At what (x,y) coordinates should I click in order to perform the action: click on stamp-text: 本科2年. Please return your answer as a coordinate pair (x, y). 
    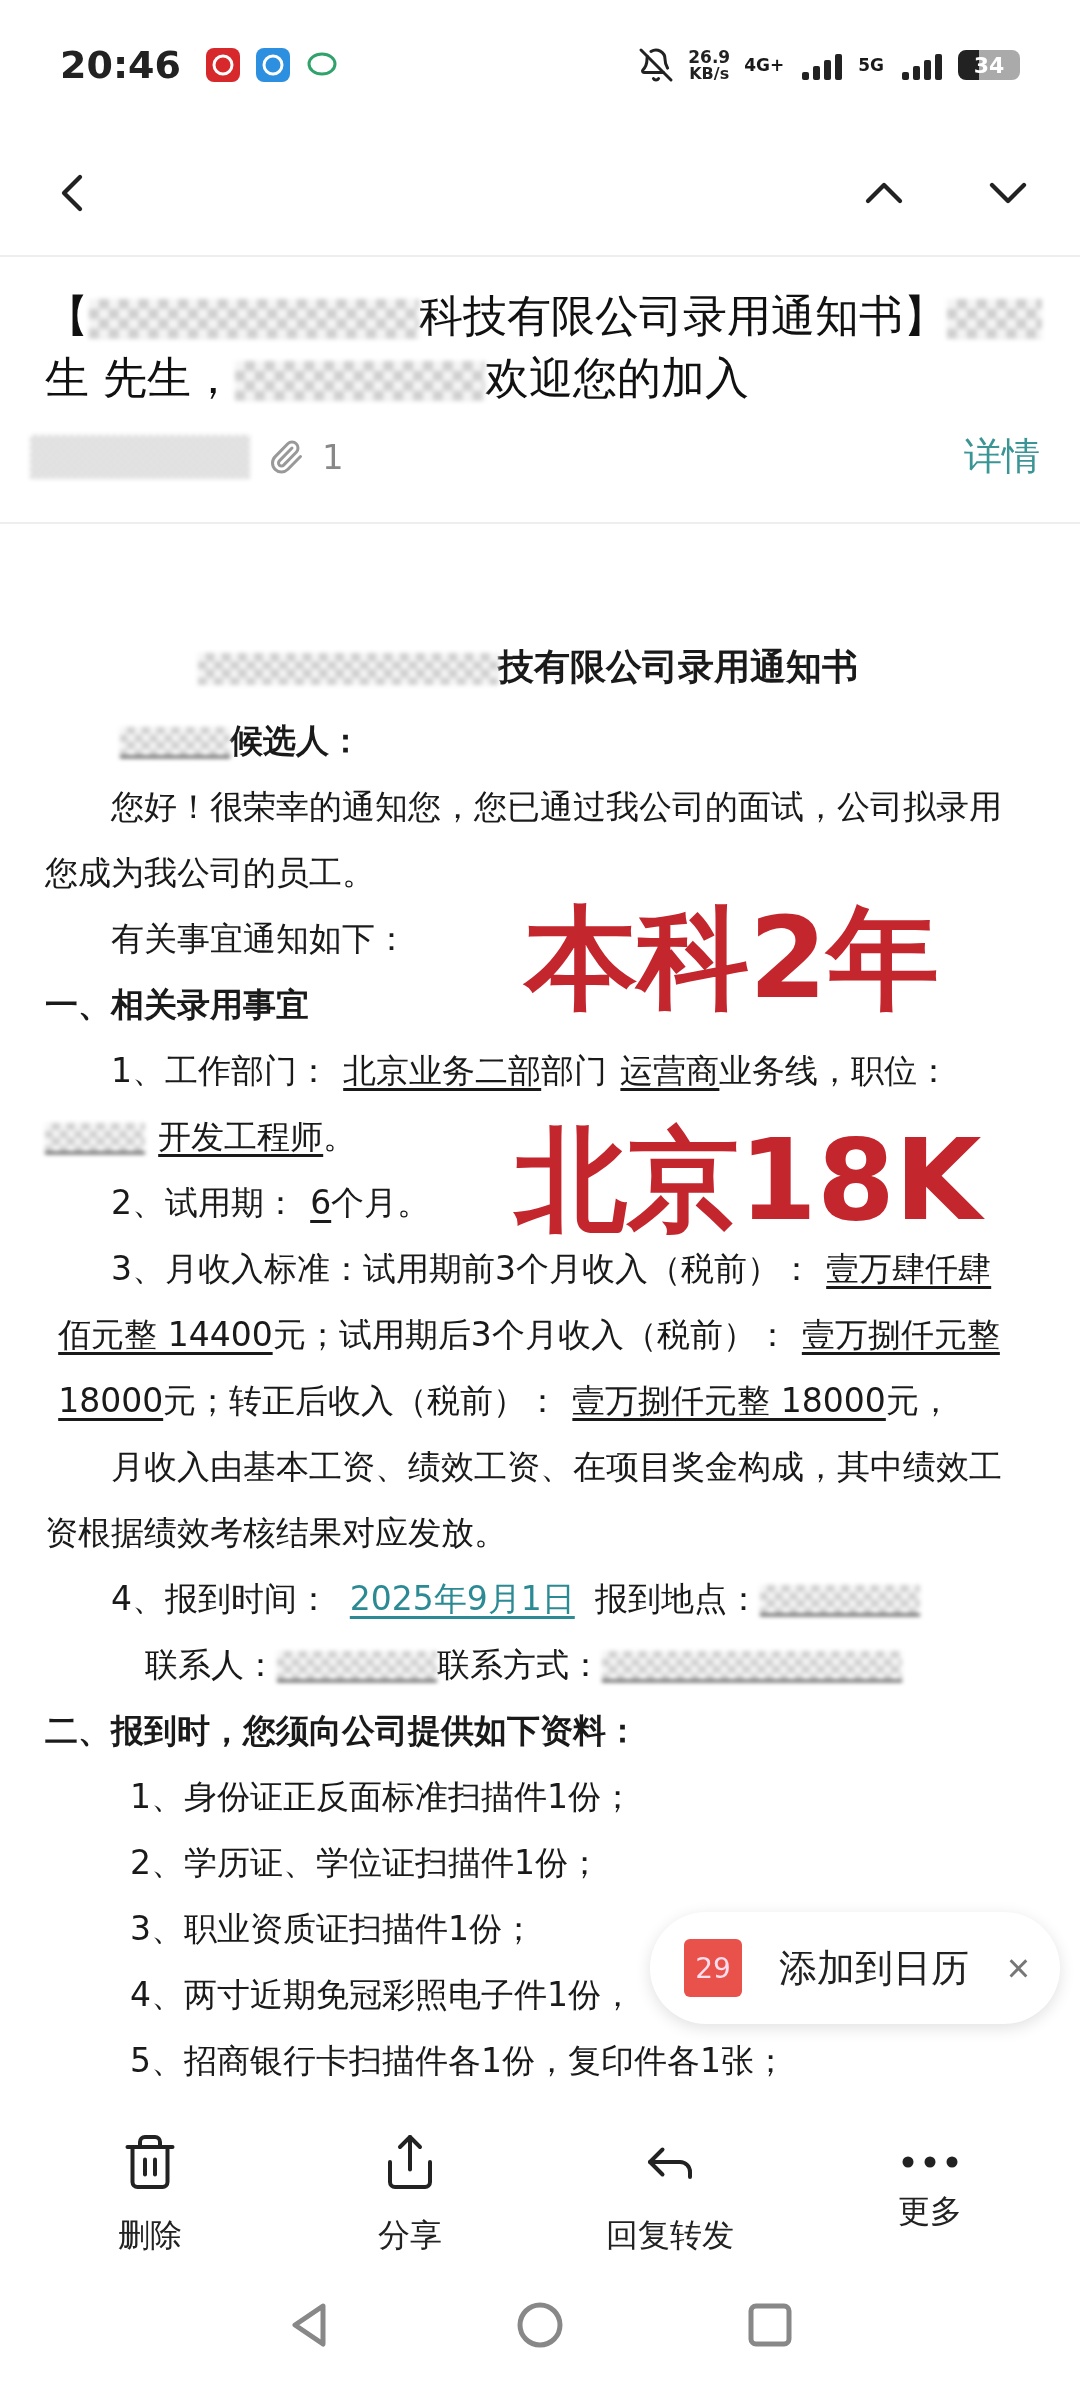
    Looking at the image, I should click on (732, 958).